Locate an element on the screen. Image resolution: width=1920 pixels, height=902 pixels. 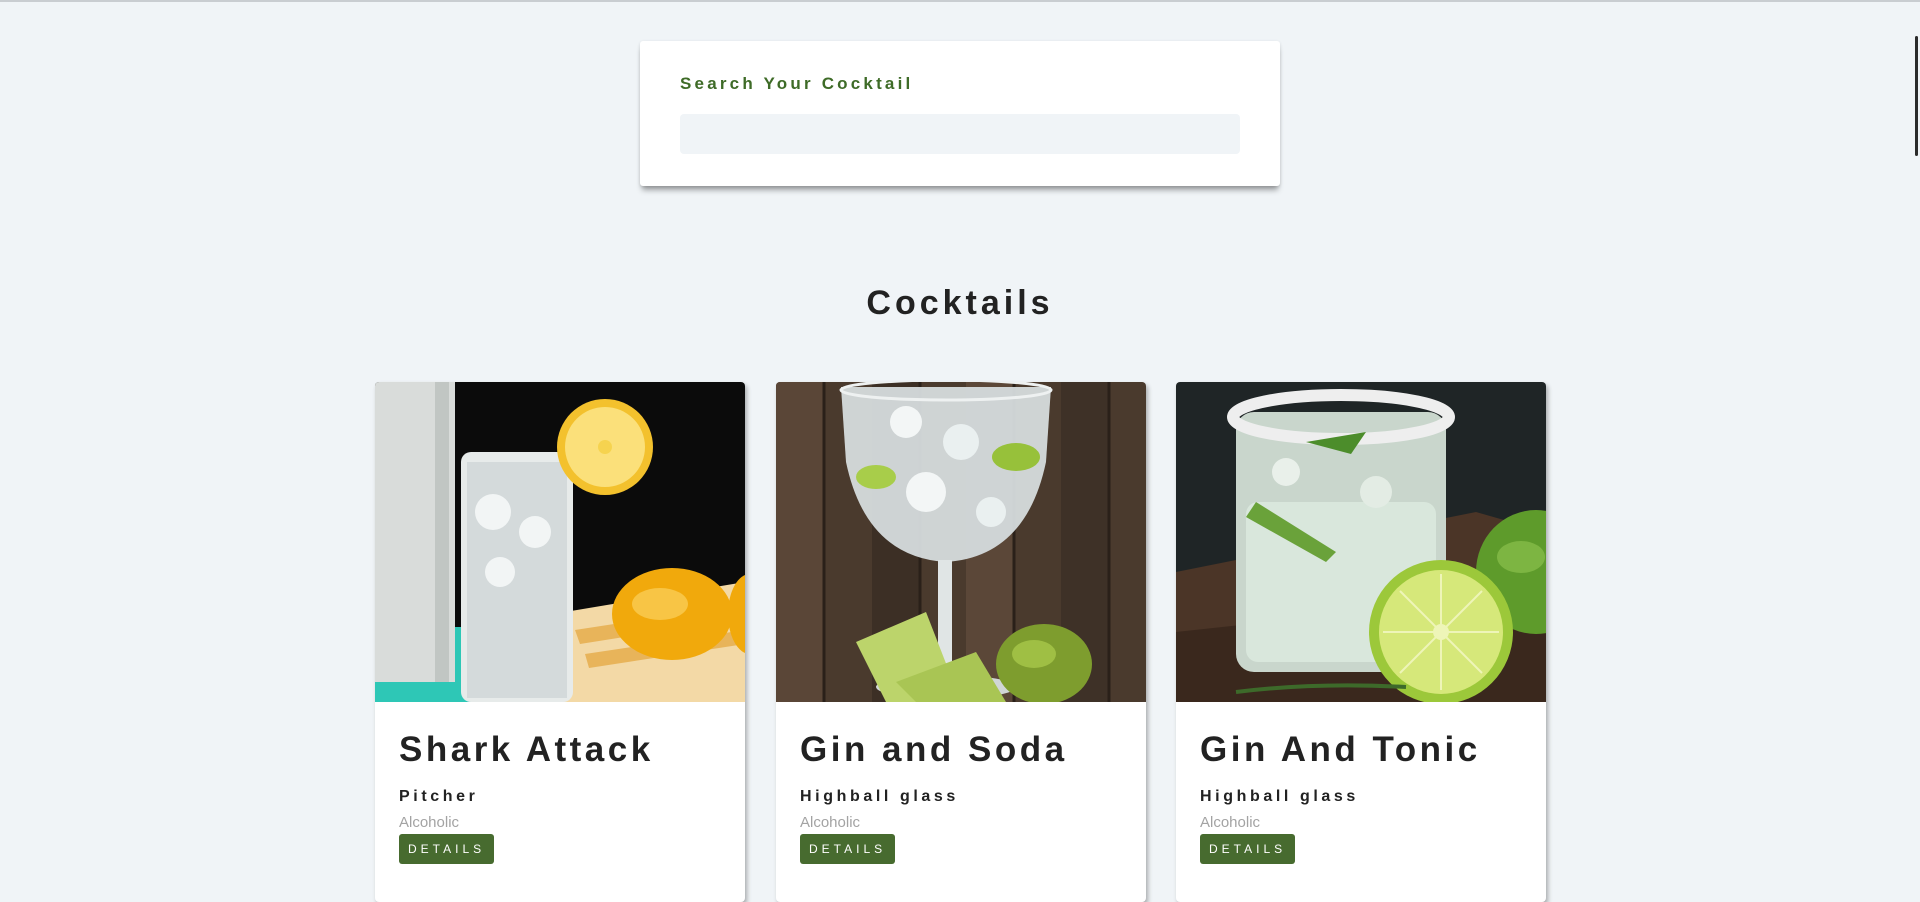
search-form: Search Your Cocktail is located at coordinates (960, 113).